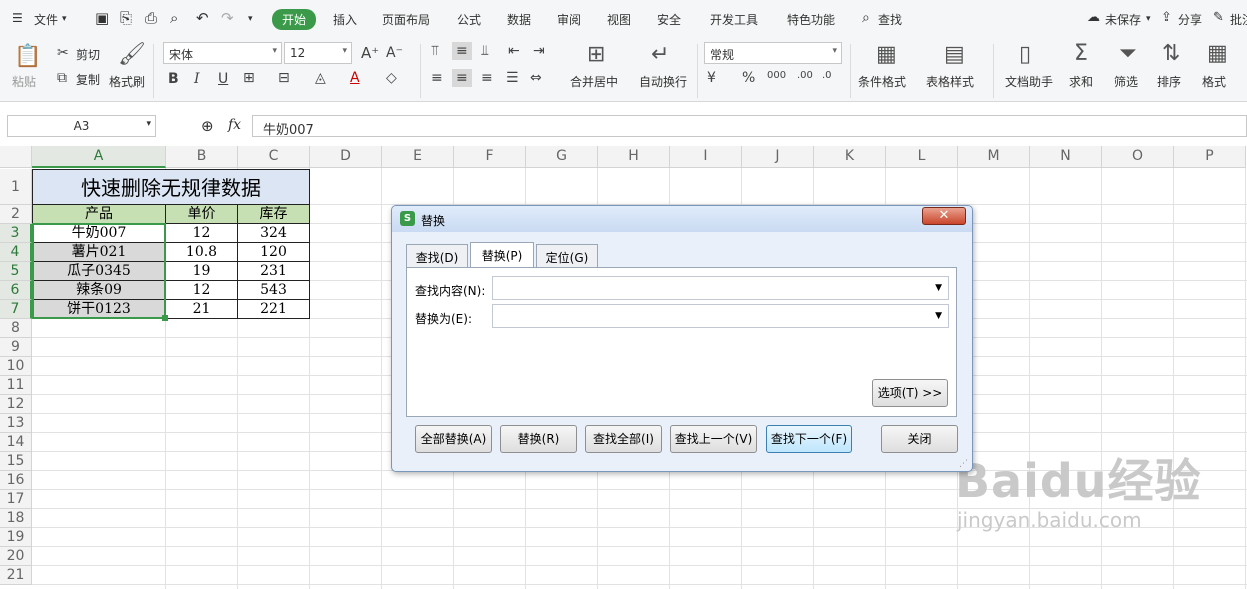 This screenshot has height=589, width=1247. What do you see at coordinates (320, 78) in the screenshot?
I see `fill-color-icon: ◬` at bounding box center [320, 78].